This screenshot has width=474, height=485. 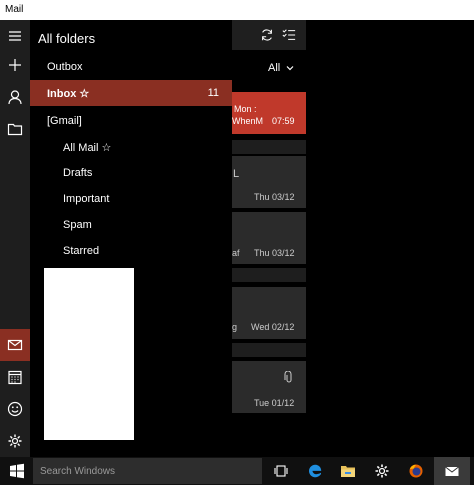 I want to click on app-rail, so click(x=15, y=238).